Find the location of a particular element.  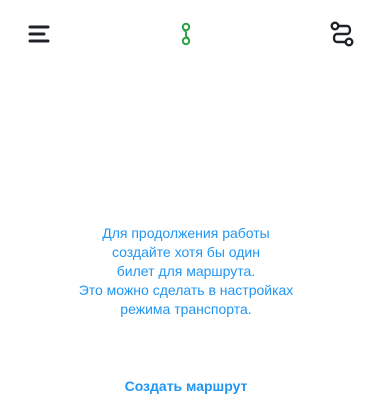

route-icon is located at coordinates (342, 34).